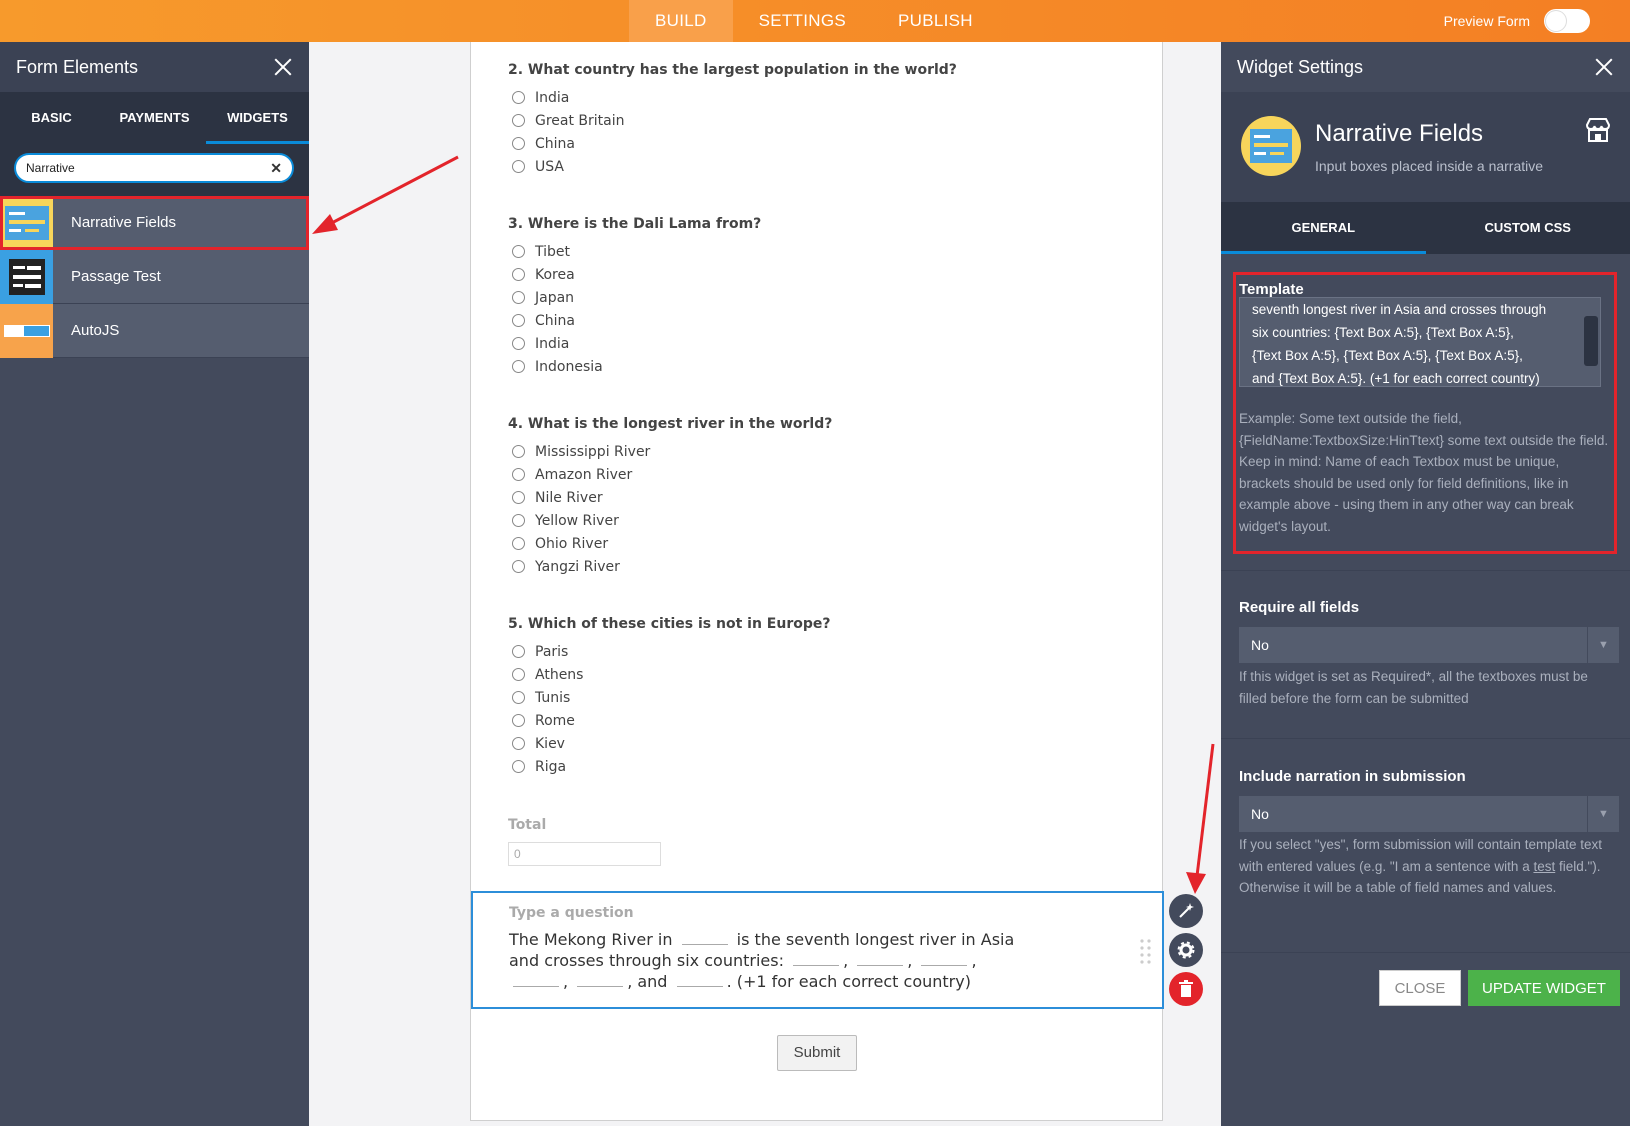  Describe the element at coordinates (732, 120) in the screenshot. I see `option: Great Britain` at that location.